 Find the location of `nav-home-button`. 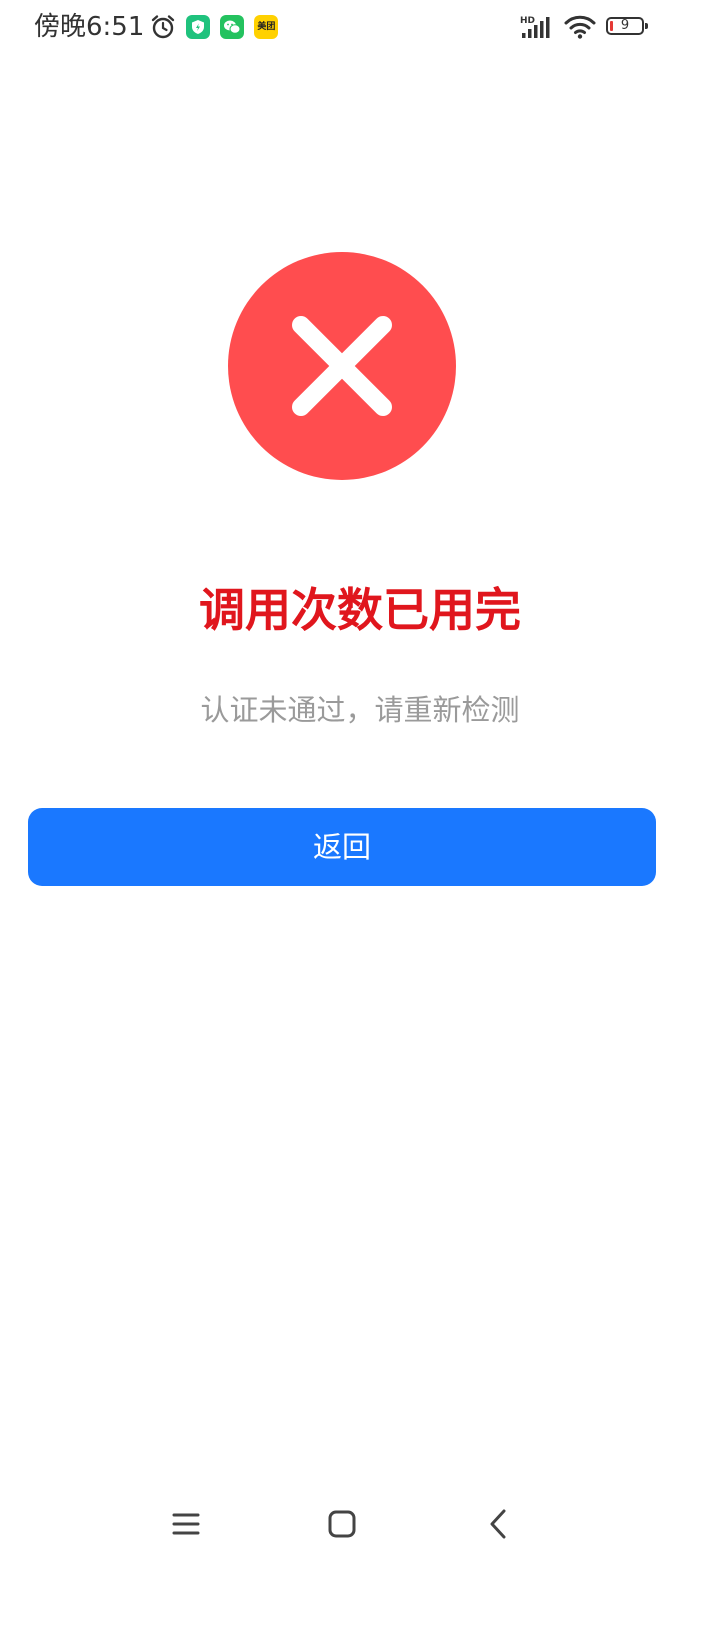

nav-home-button is located at coordinates (342, 1524).